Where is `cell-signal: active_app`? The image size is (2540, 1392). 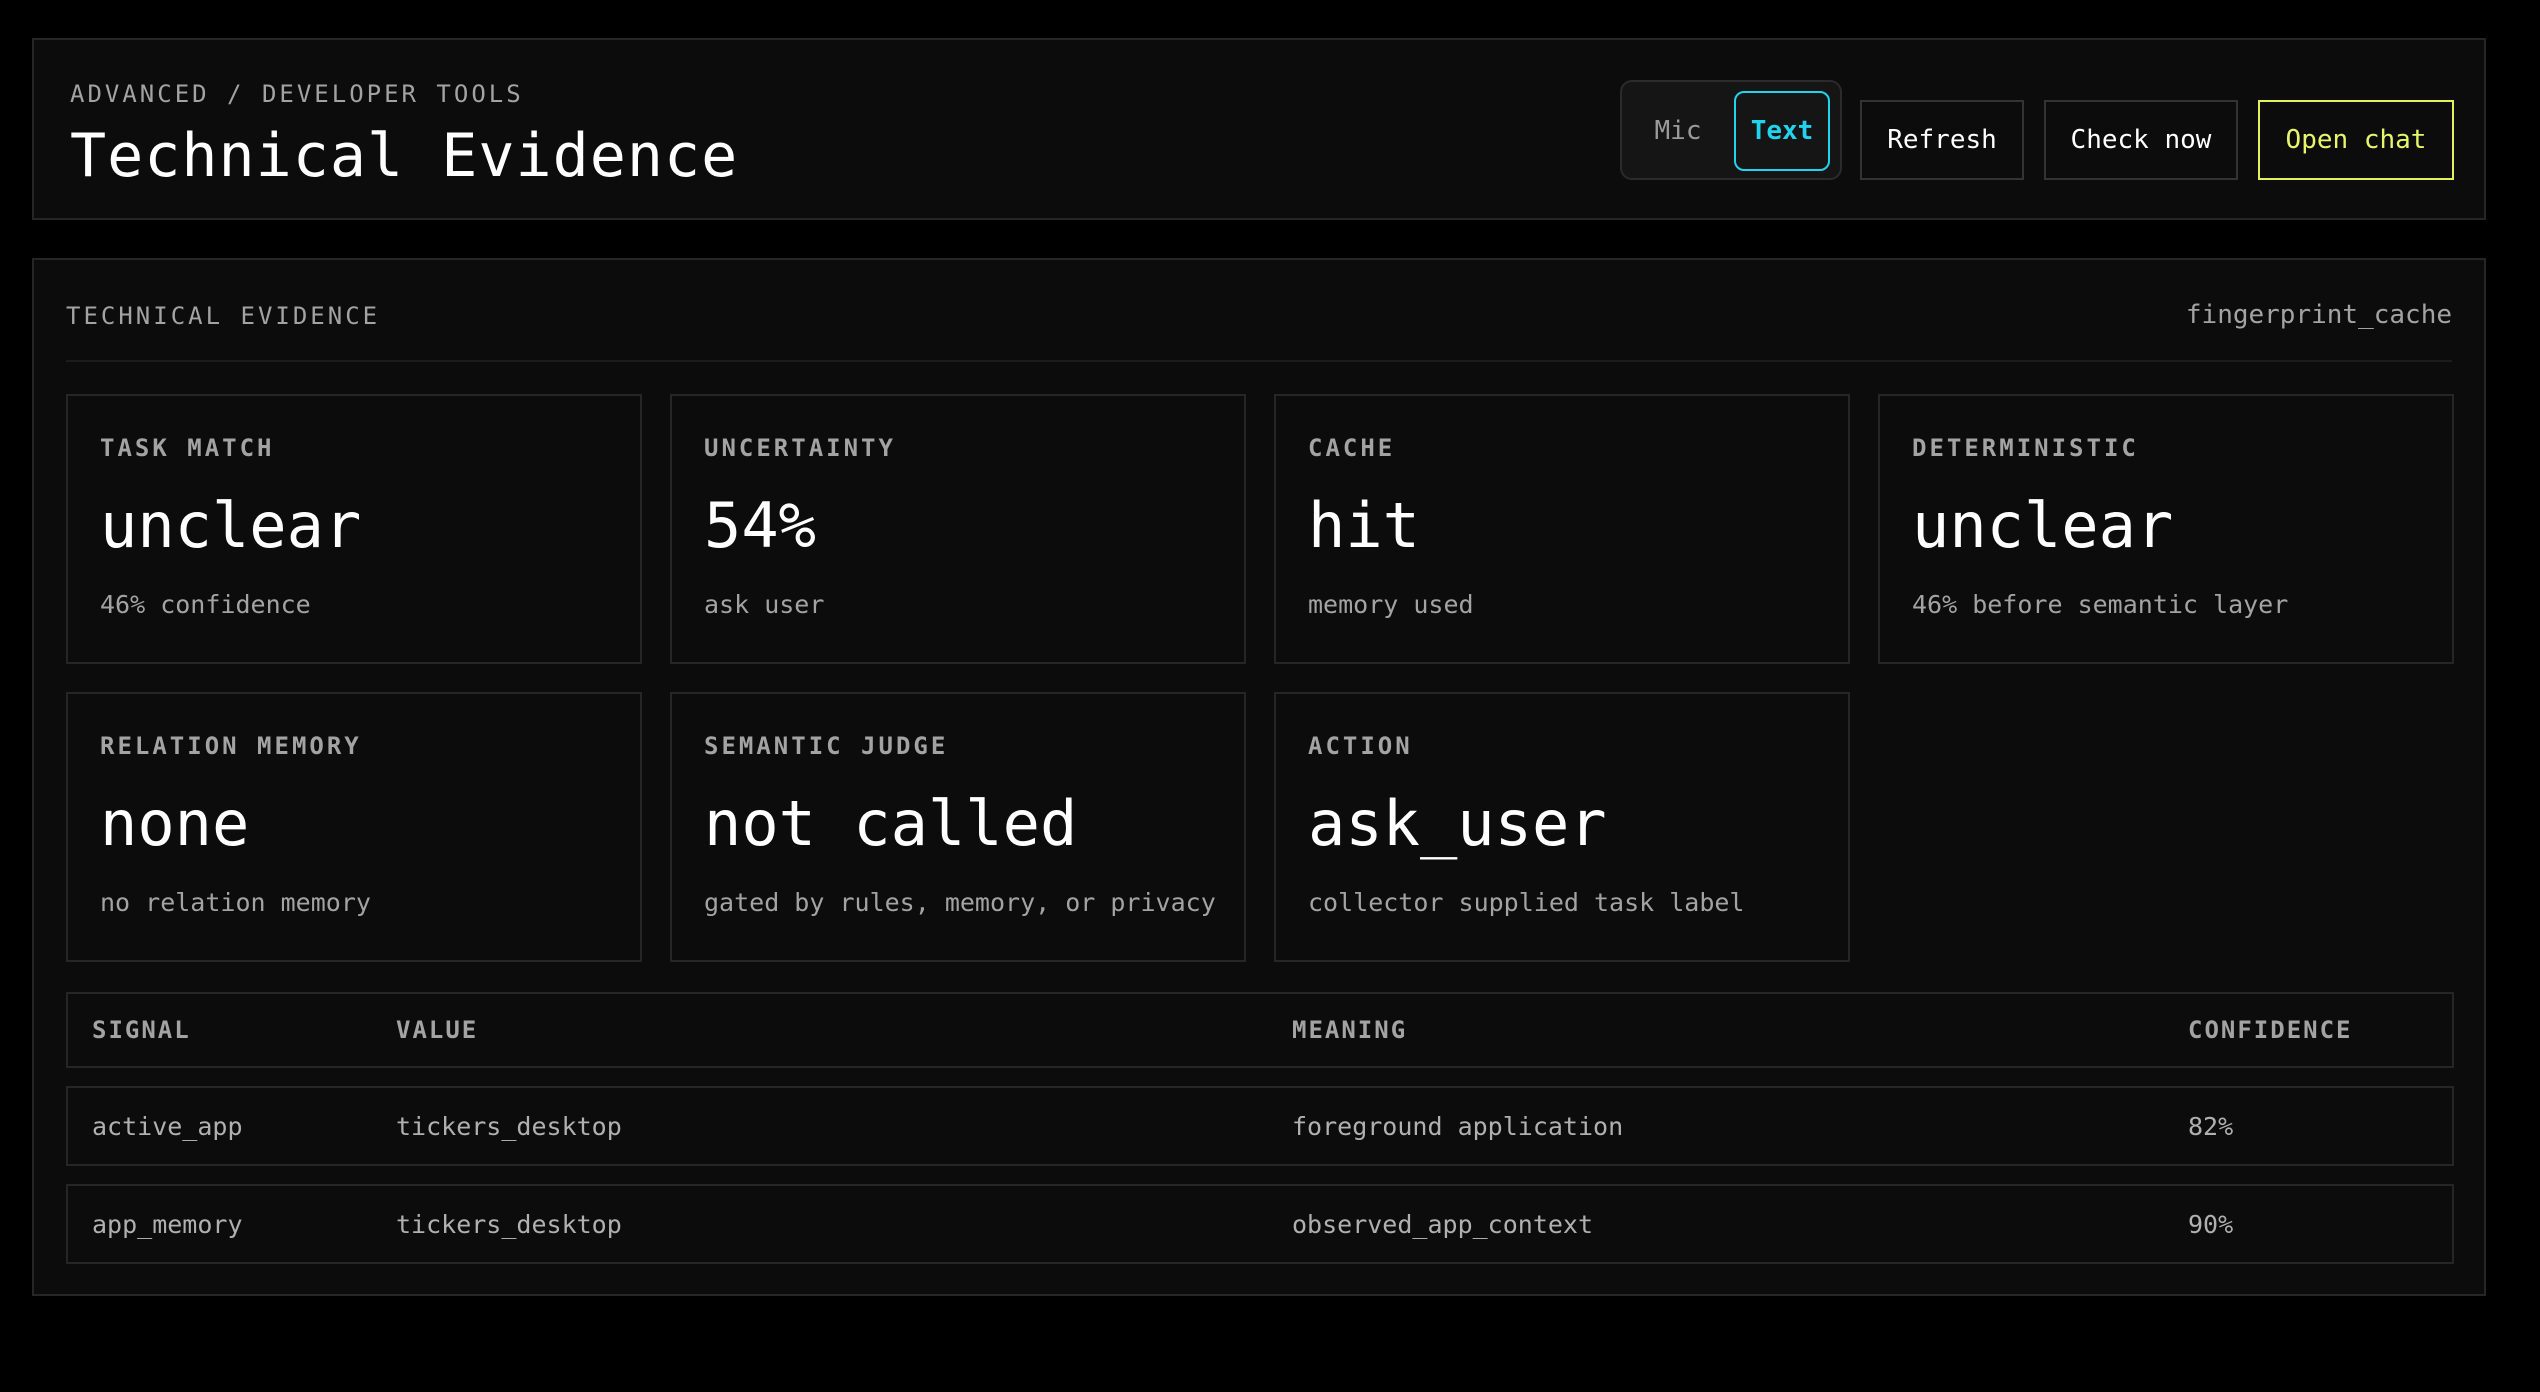 cell-signal: active_app is located at coordinates (167, 1126).